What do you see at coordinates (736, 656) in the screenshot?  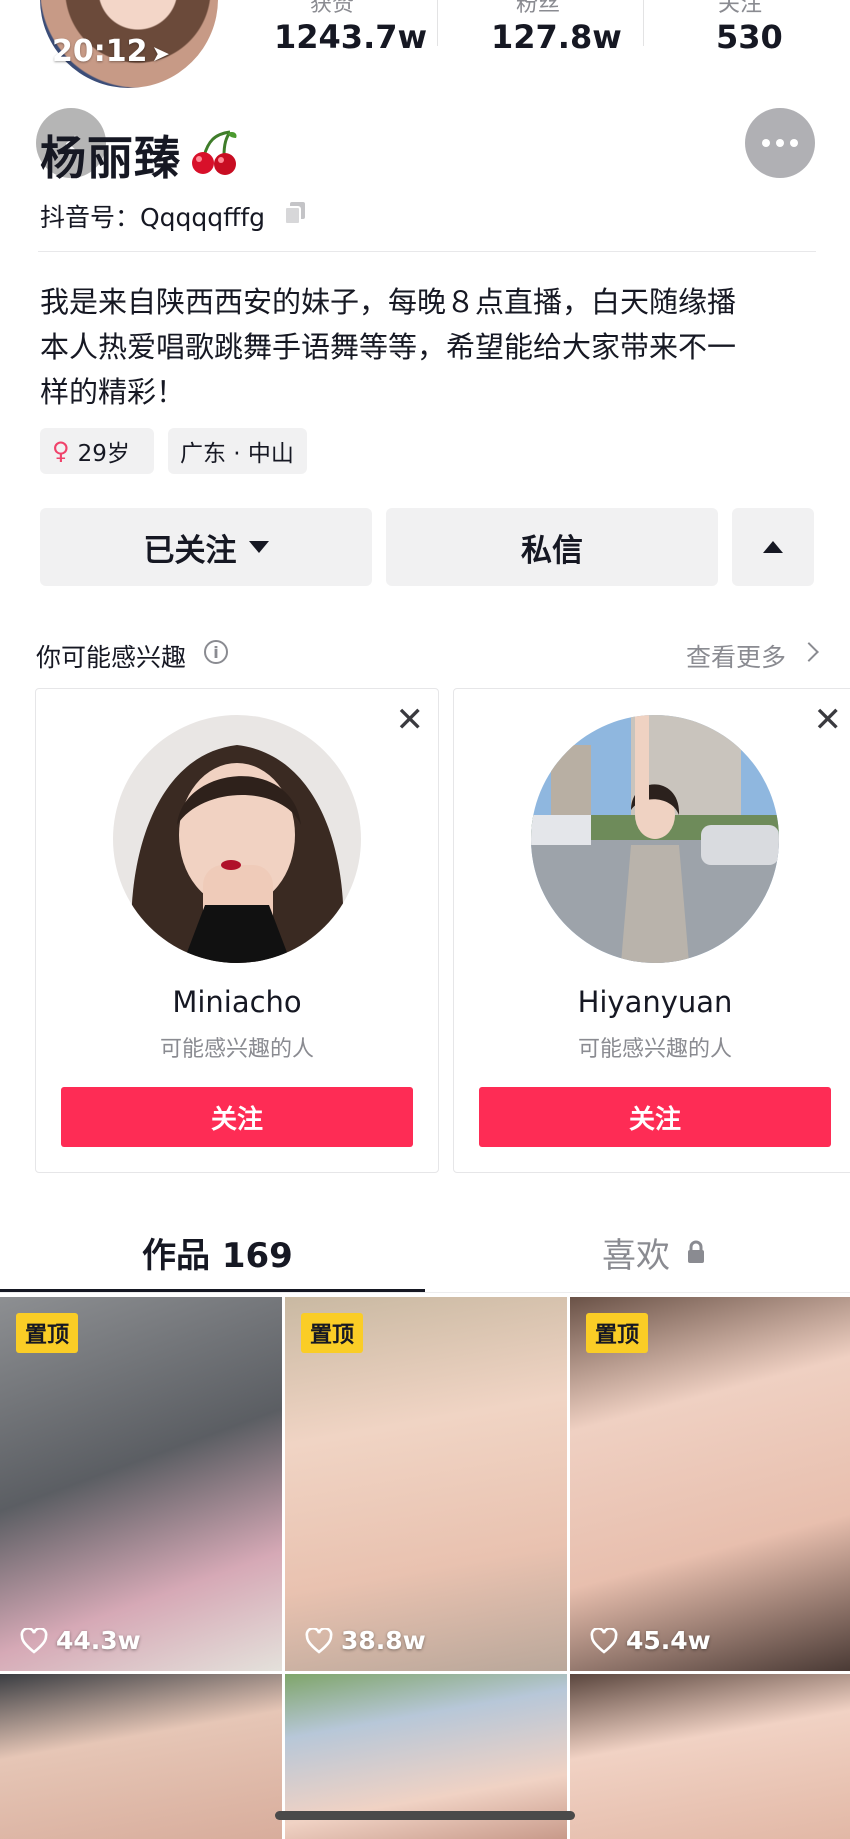 I see `see-more-link: 查看更多` at bounding box center [736, 656].